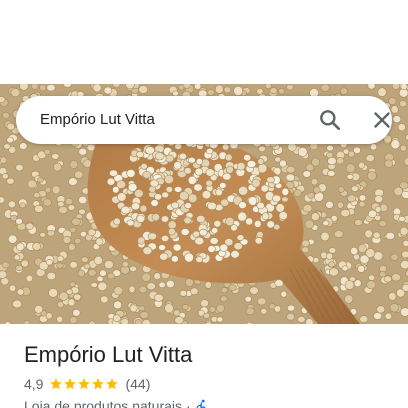  I want to click on search-bar: Empório Lut Vitta, so click(204, 120).